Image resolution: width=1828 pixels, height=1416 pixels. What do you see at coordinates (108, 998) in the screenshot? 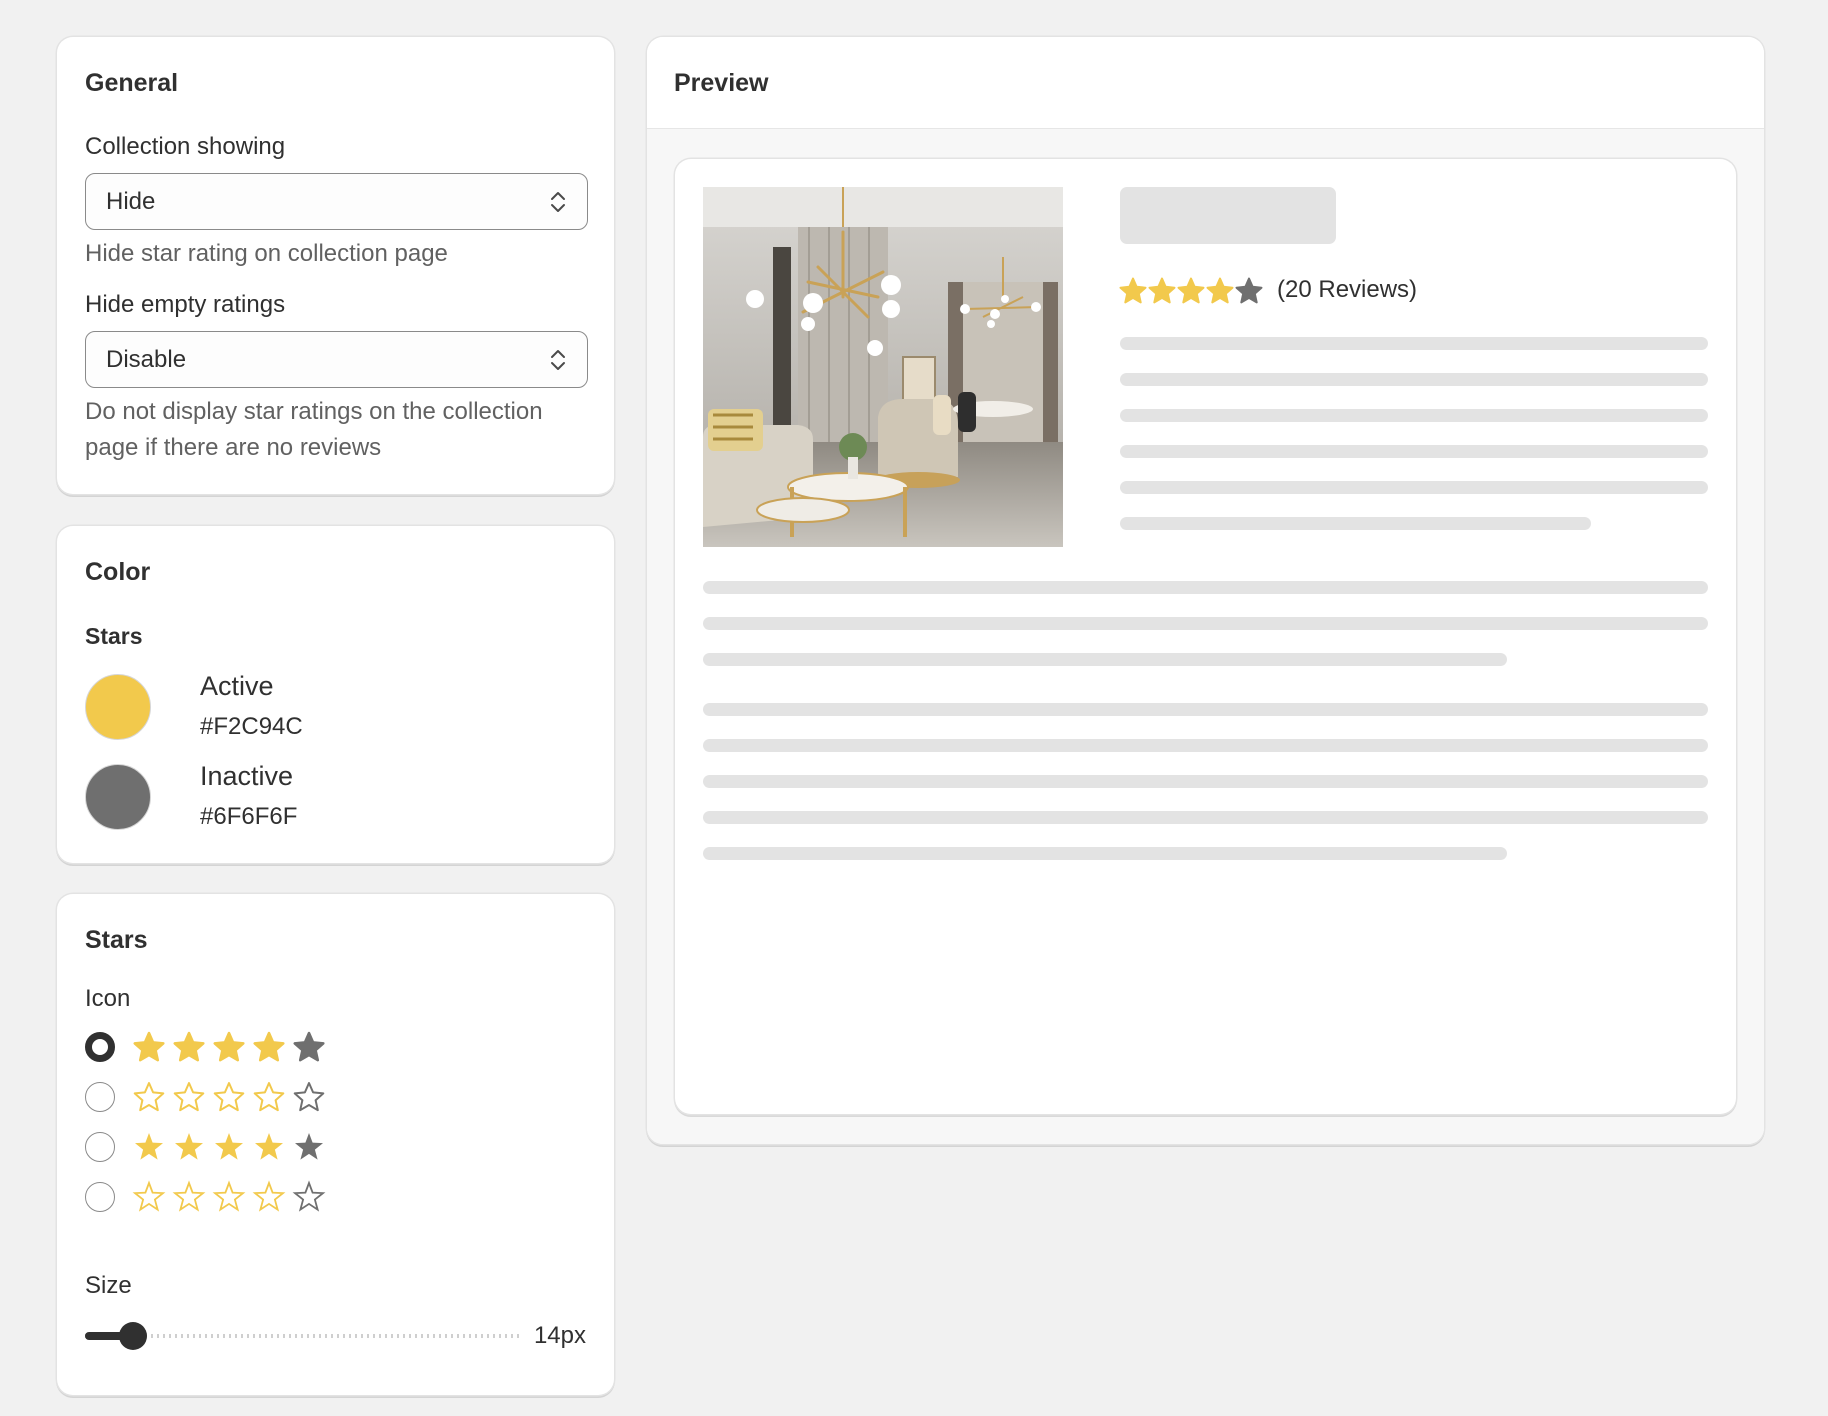
I see `icon-label: Icon` at bounding box center [108, 998].